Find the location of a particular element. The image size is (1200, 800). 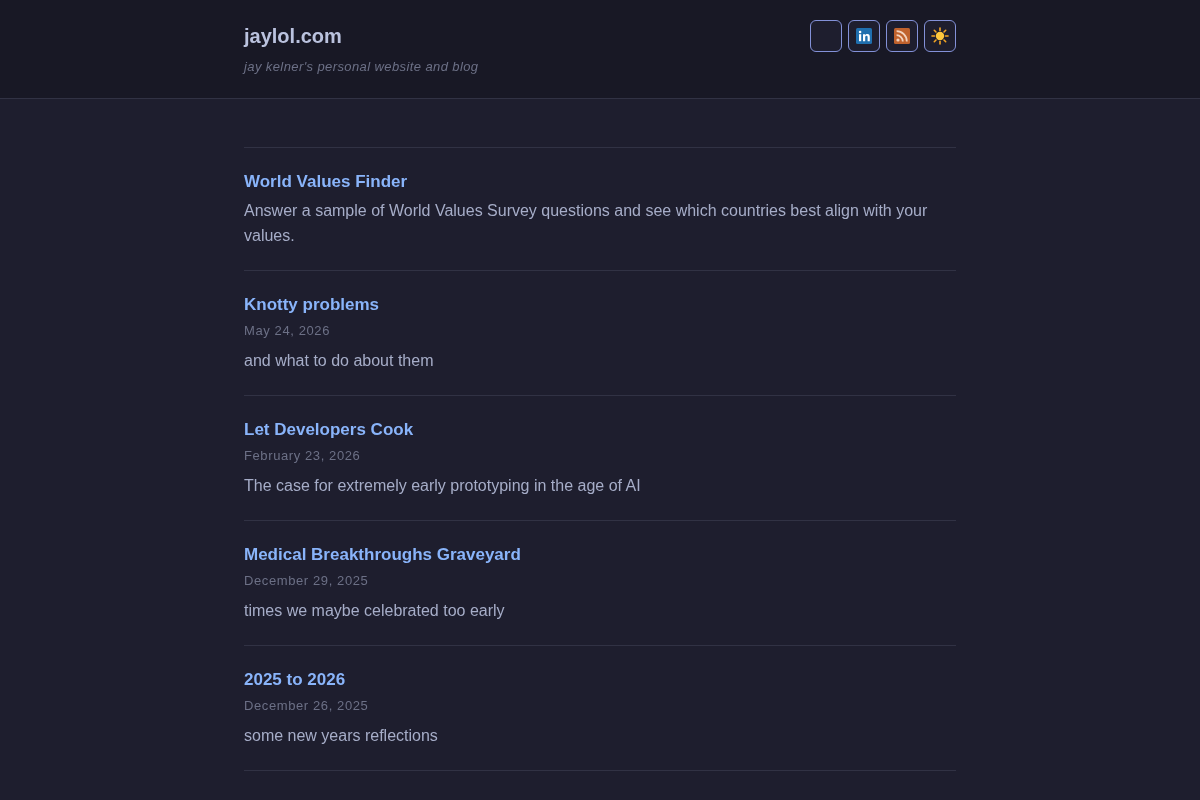

post-title-link: Knotty problems is located at coordinates (312, 305).